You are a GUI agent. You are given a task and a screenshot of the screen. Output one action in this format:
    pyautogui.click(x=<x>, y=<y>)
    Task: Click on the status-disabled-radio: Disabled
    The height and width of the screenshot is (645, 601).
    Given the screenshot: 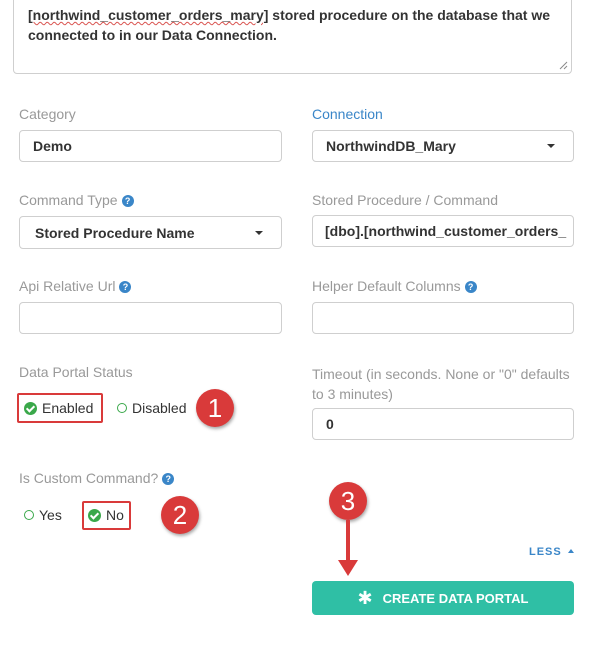 What is the action you would take?
    pyautogui.click(x=151, y=408)
    